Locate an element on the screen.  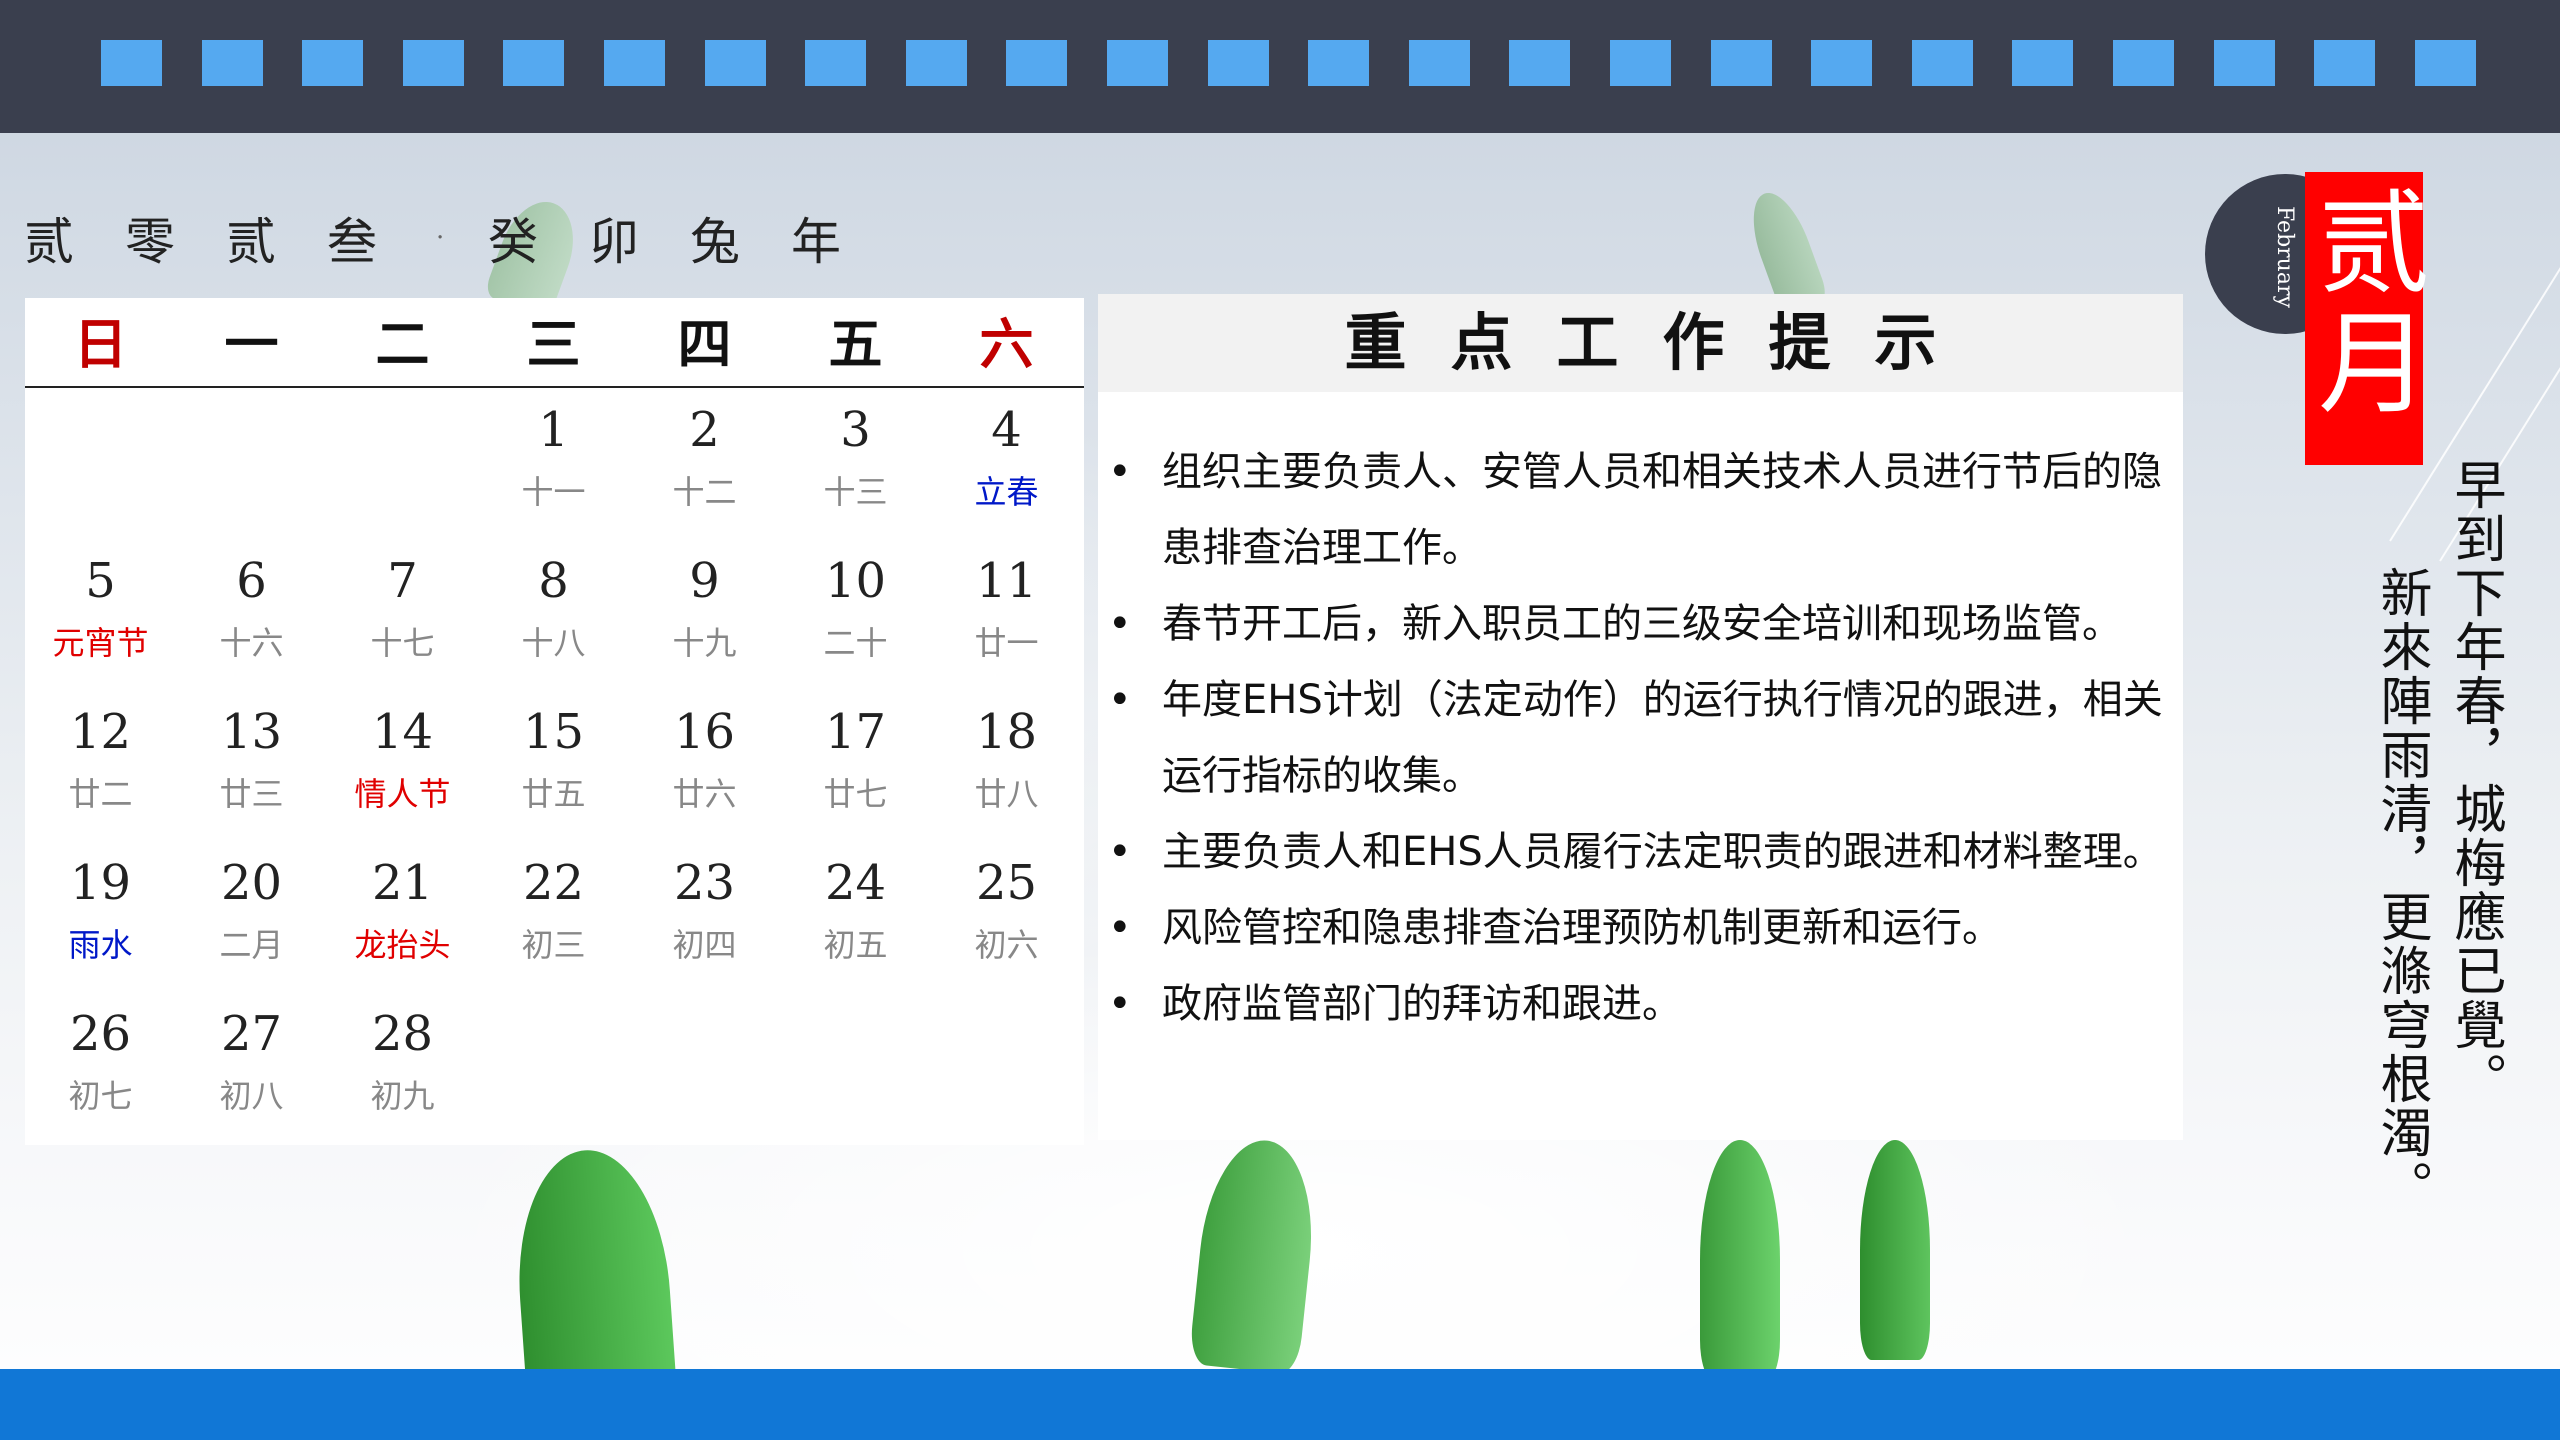
list-item: • 组织主要负责人、安管人员和相关技术人员进行节后的隐患排查治理工作。 is located at coordinates (1640, 510).